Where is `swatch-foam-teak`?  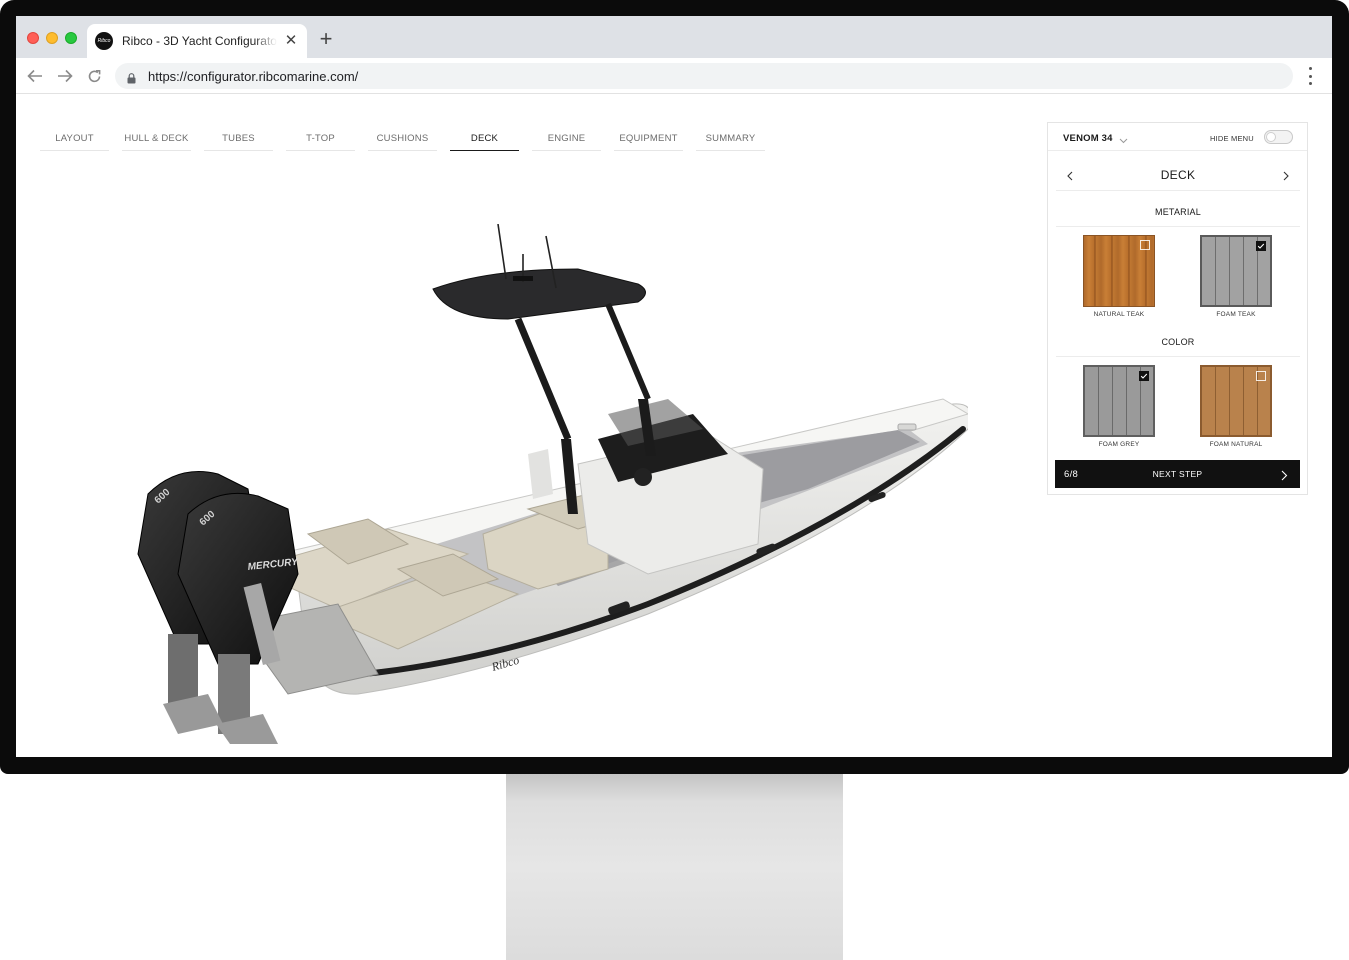
swatch-foam-teak is located at coordinates (1236, 271).